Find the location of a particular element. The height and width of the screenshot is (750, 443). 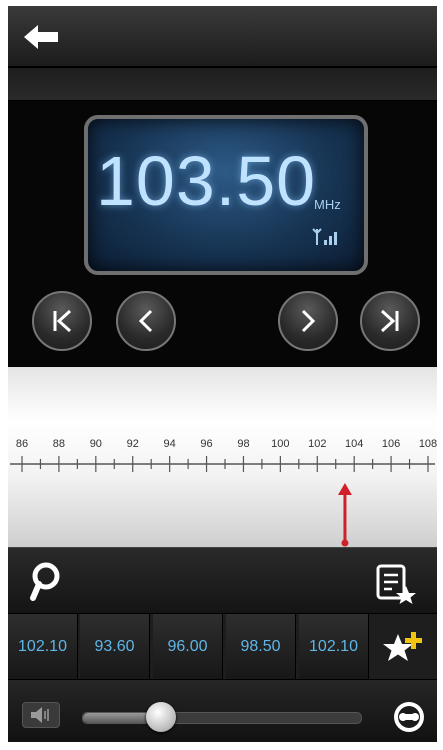

step-back-button is located at coordinates (146, 321).